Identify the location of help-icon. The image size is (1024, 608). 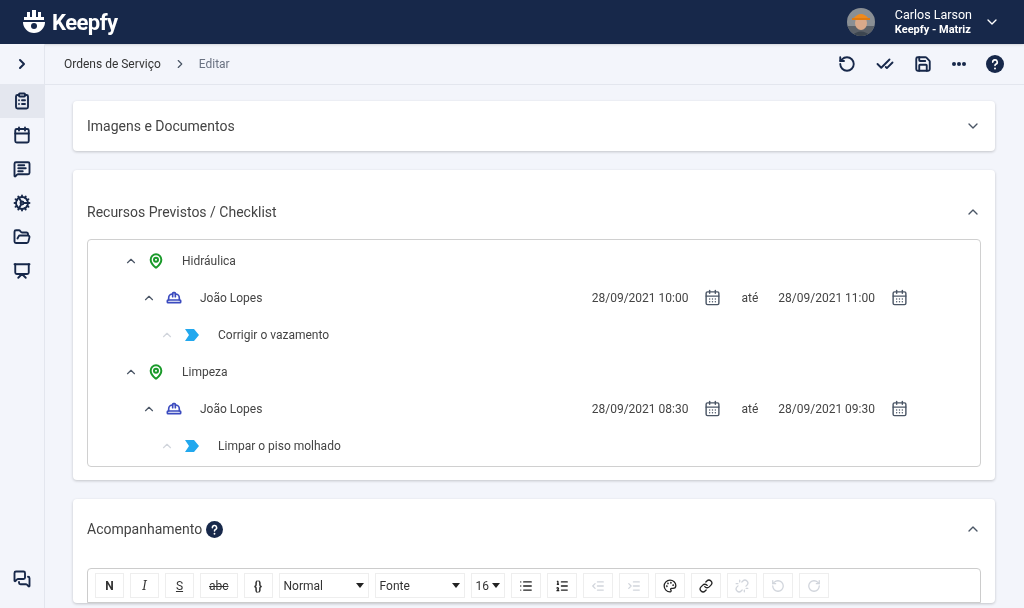
(215, 529).